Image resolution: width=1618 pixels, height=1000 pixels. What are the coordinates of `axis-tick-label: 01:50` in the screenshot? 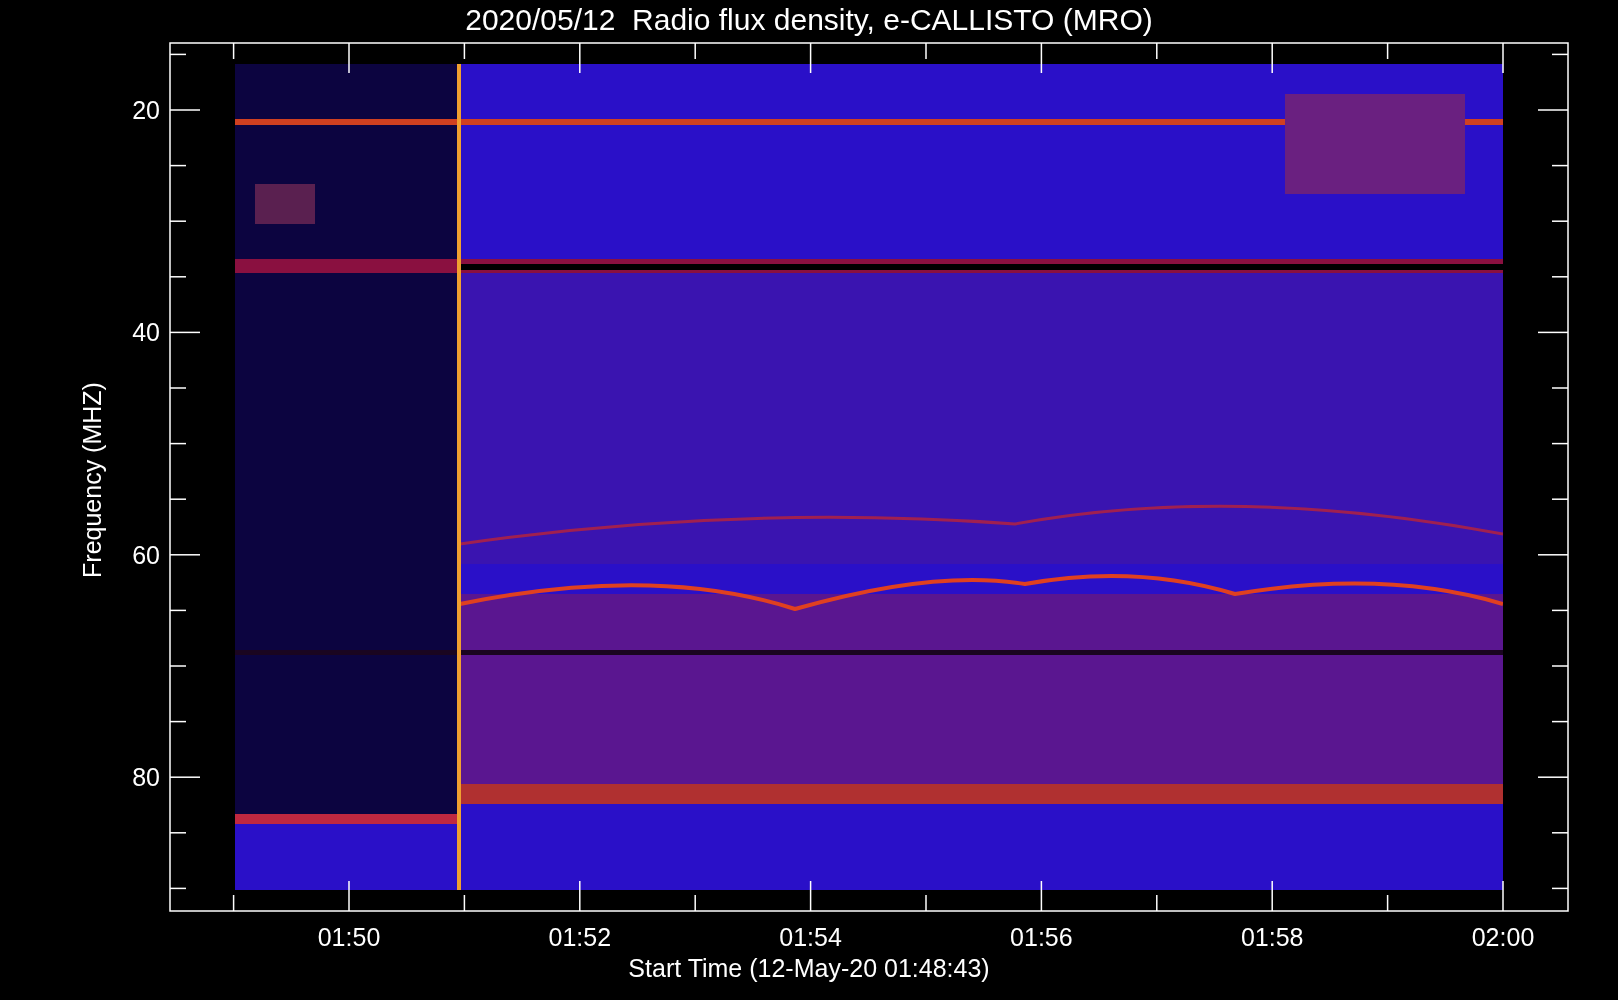 It's located at (349, 937).